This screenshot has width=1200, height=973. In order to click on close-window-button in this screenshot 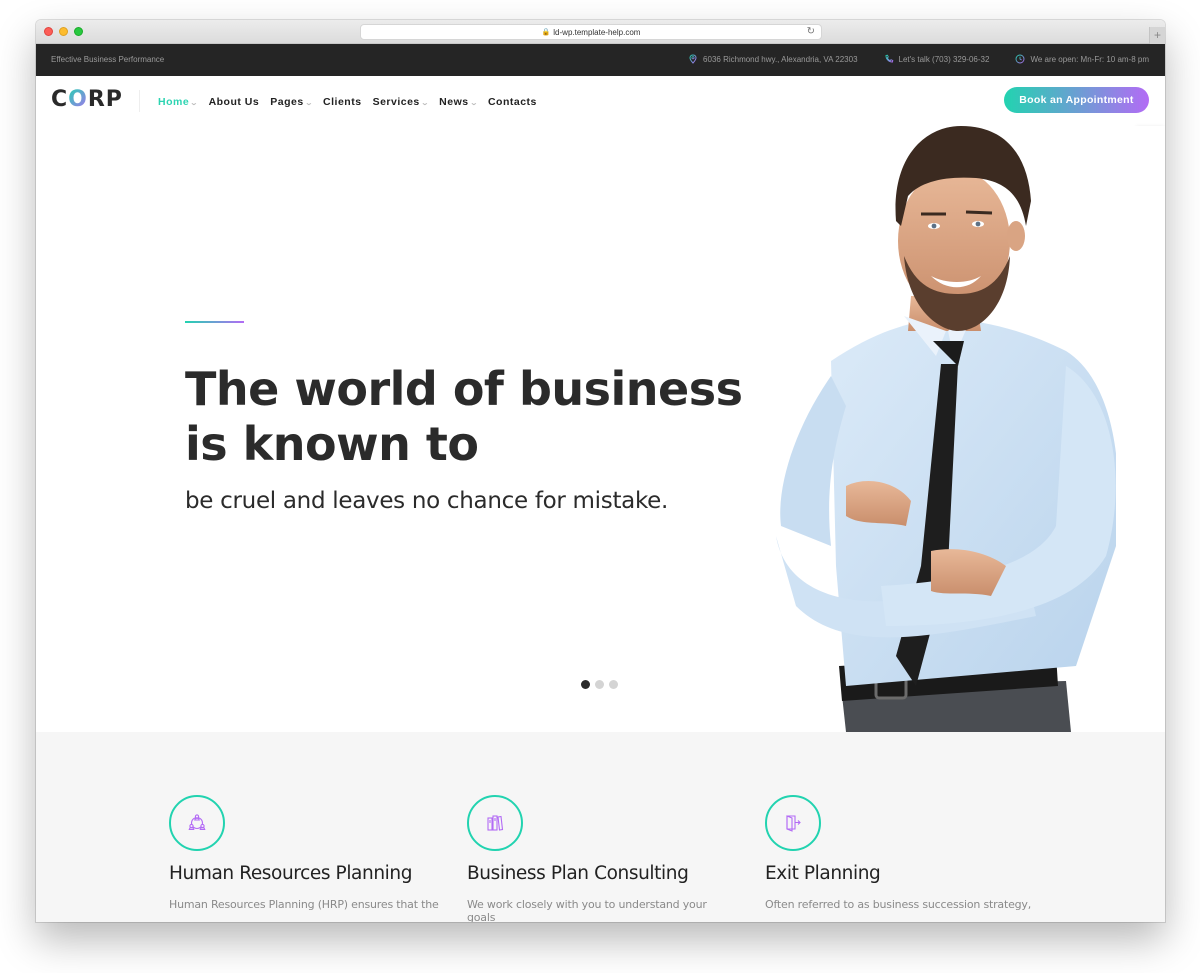, I will do `click(48, 31)`.